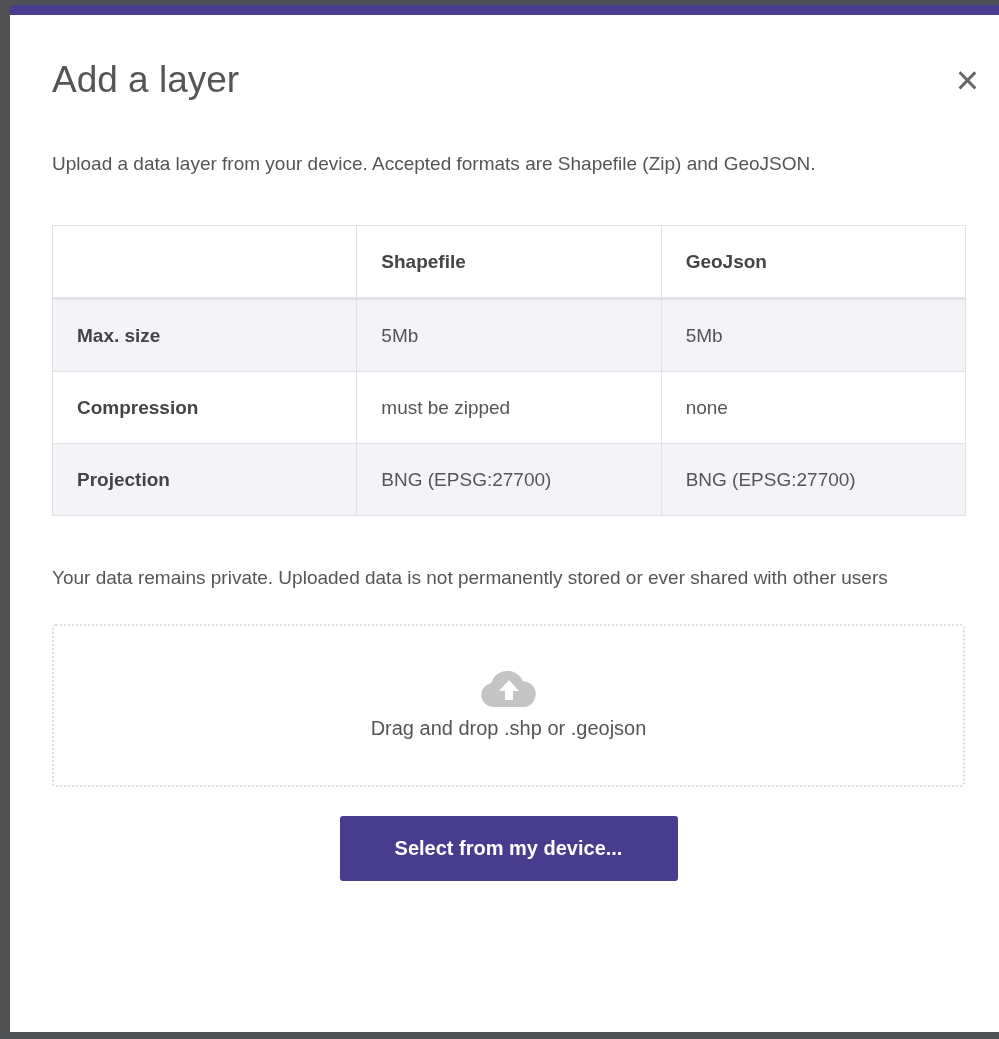 The height and width of the screenshot is (1039, 999). What do you see at coordinates (813, 407) in the screenshot?
I see `table-cell: none` at bounding box center [813, 407].